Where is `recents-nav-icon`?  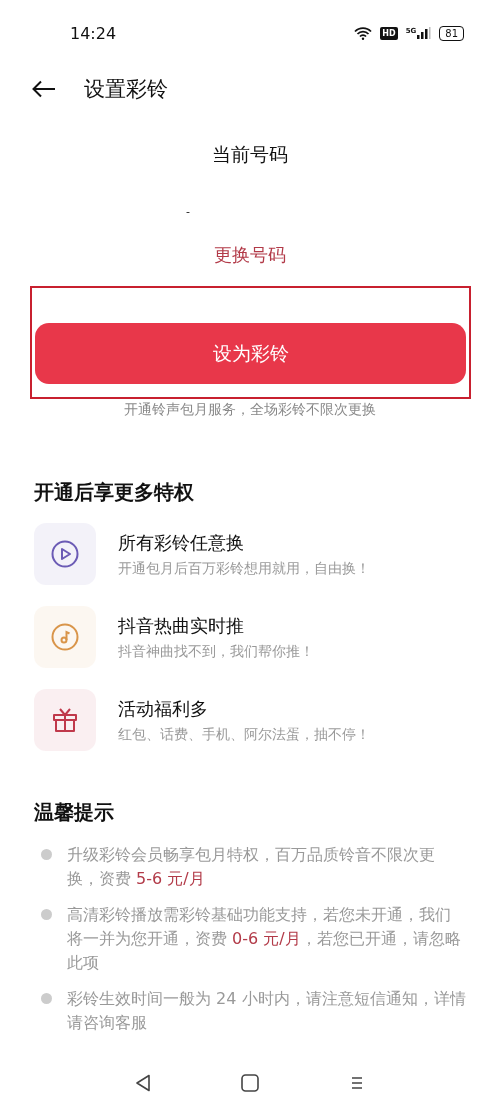
recents-nav-icon is located at coordinates (357, 1083).